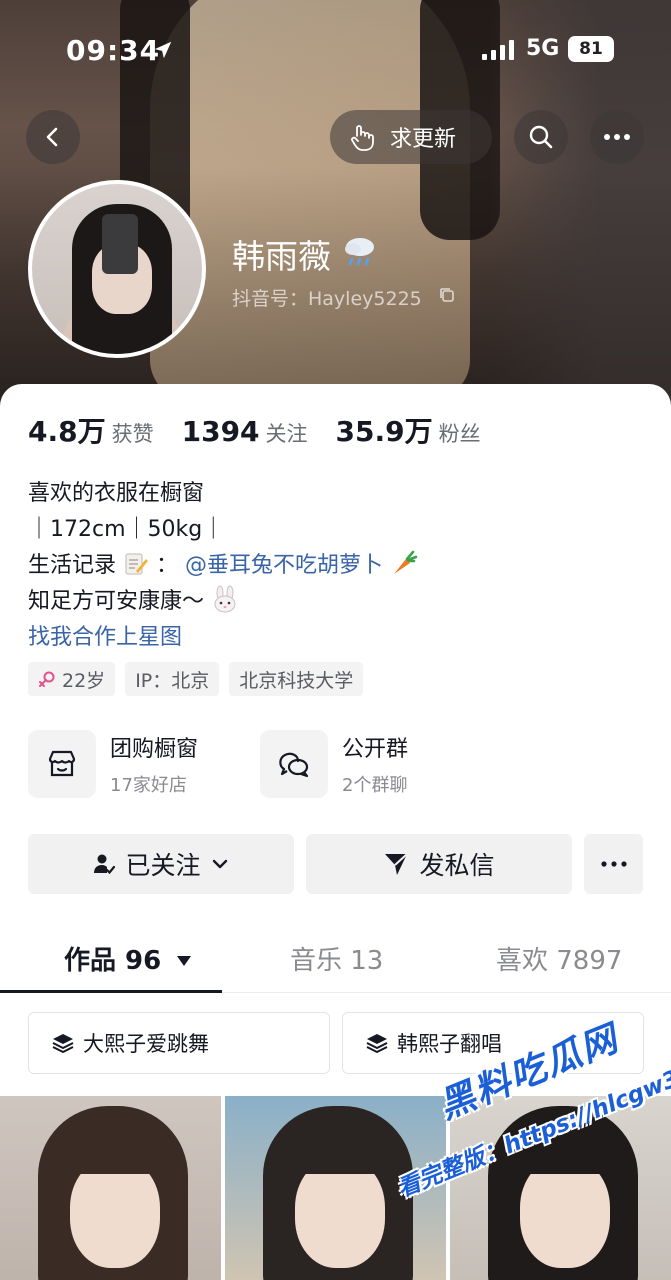 The height and width of the screenshot is (1280, 671). Describe the element at coordinates (84, 680) in the screenshot. I see `age-label: 22岁` at that location.